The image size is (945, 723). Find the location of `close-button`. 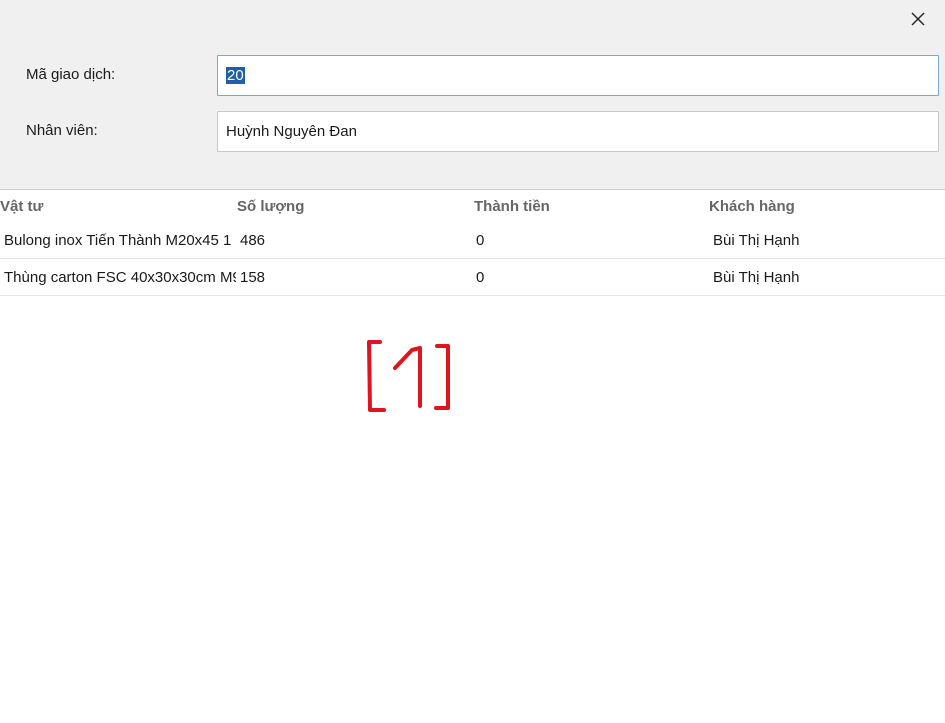

close-button is located at coordinates (918, 19).